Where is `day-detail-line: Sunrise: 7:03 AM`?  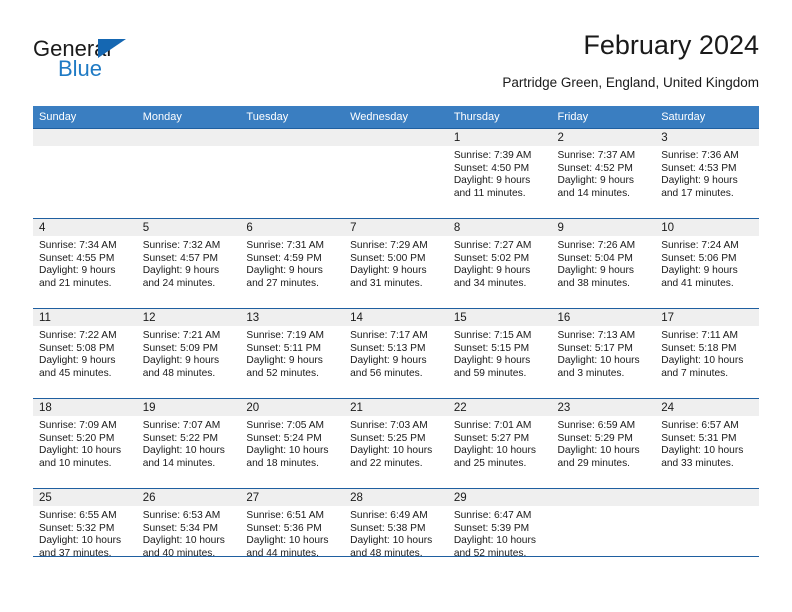 day-detail-line: Sunrise: 7:03 AM is located at coordinates (389, 425).